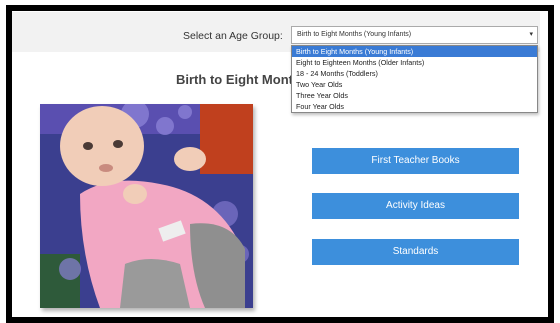  What do you see at coordinates (415, 161) in the screenshot?
I see `first-teacher-books-button: First Teacher Books` at bounding box center [415, 161].